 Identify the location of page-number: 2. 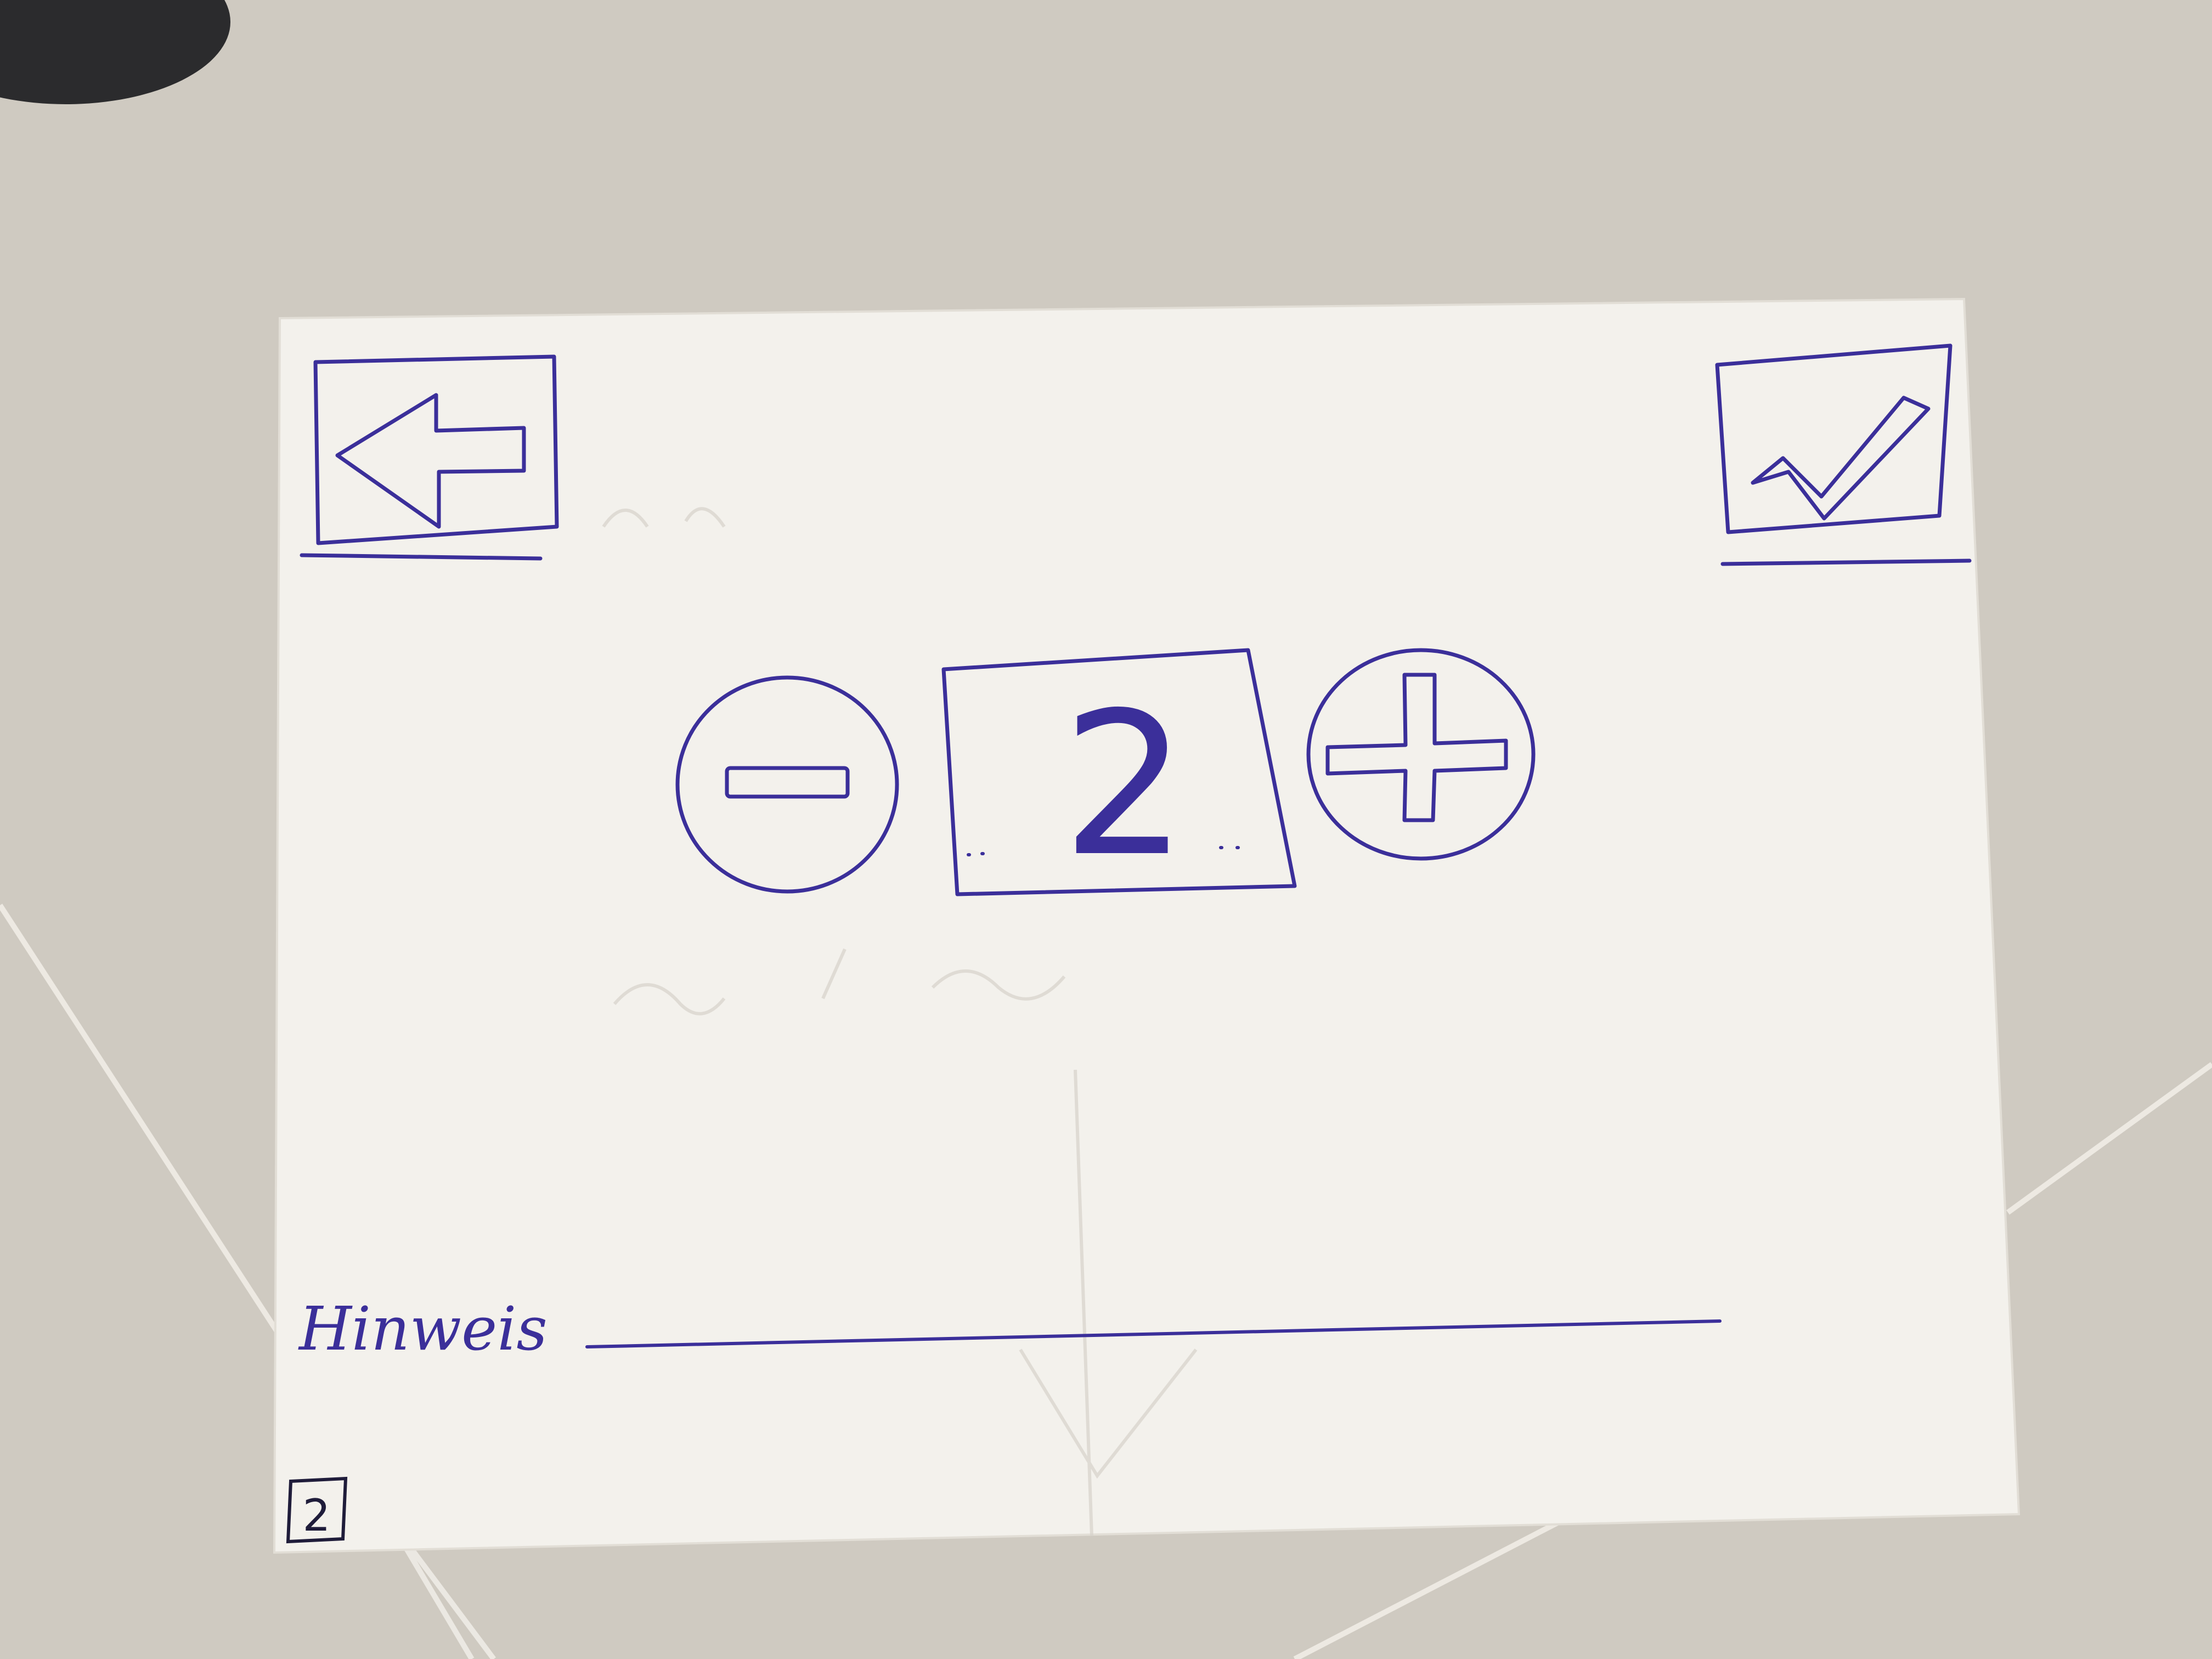
(317, 1516).